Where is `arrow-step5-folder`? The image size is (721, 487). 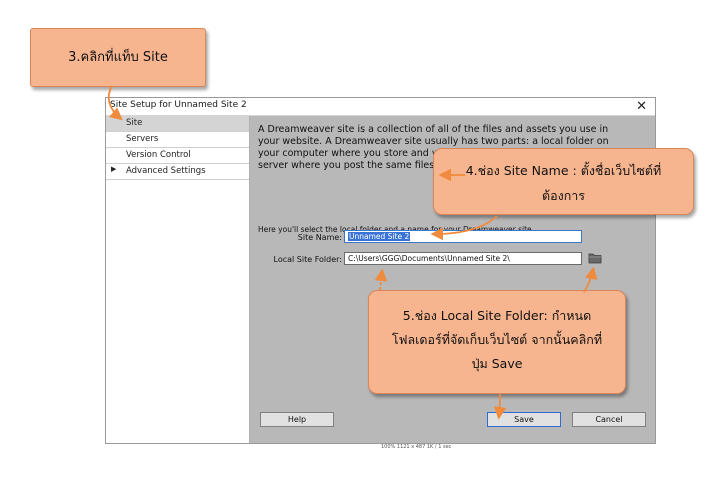
arrow-step5-folder is located at coordinates (590, 279).